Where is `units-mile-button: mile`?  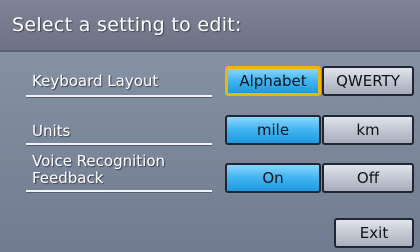
units-mile-button: mile is located at coordinates (273, 130).